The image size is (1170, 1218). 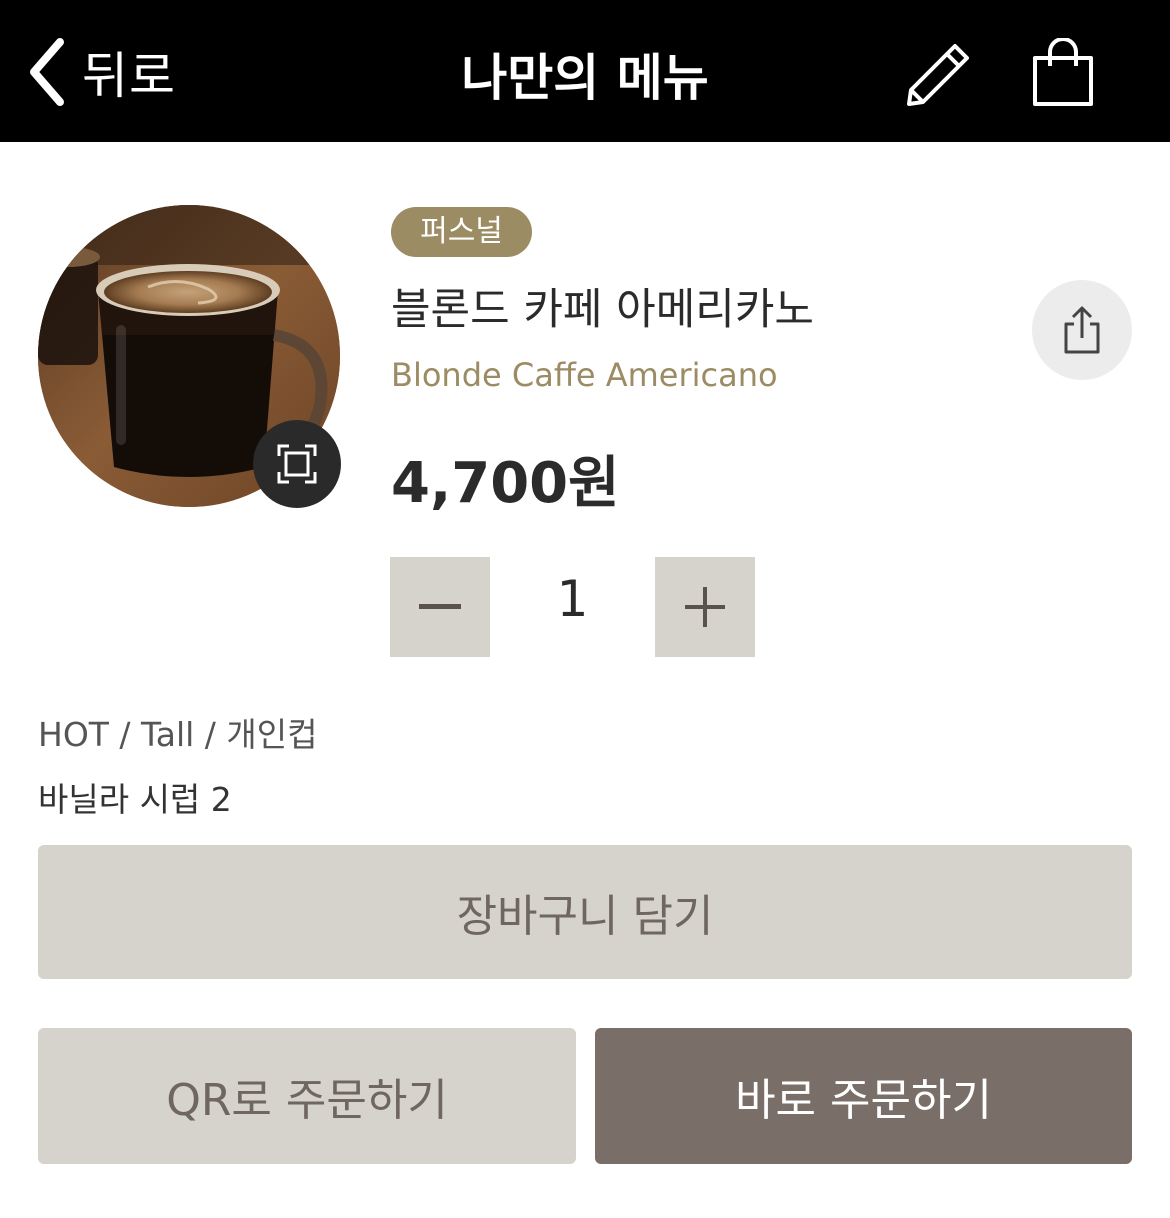 I want to click on plus-icon, so click(x=705, y=607).